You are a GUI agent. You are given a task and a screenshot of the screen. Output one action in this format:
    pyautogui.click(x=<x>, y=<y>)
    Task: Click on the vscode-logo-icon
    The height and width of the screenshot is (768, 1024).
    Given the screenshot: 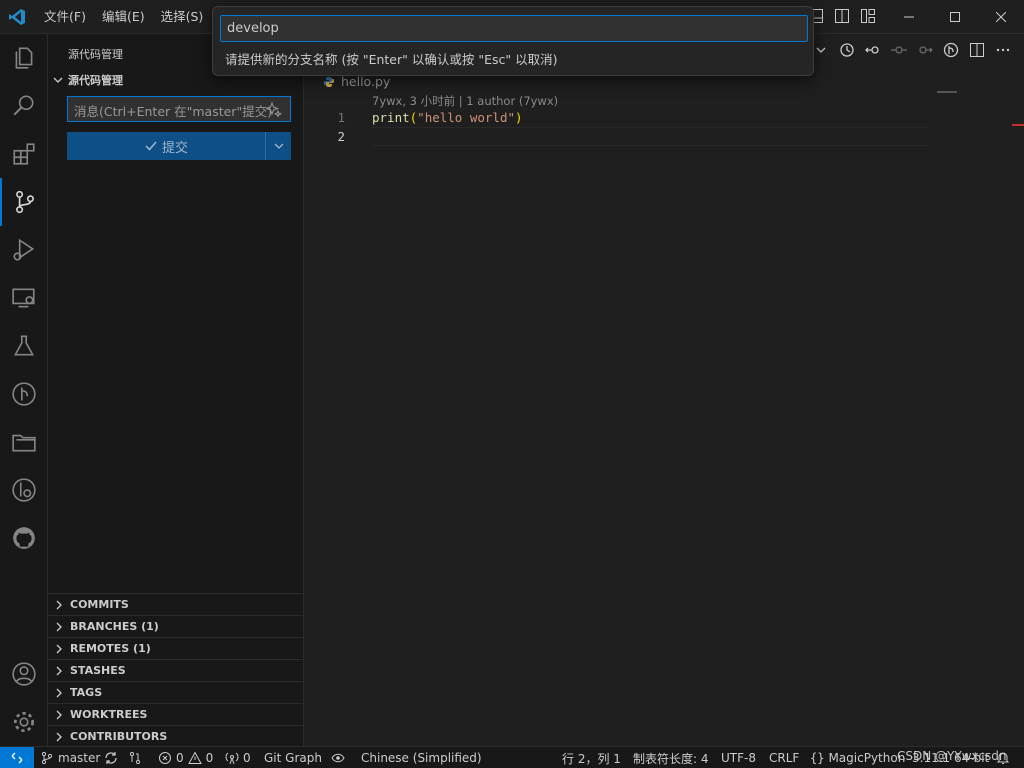 What is the action you would take?
    pyautogui.click(x=17, y=17)
    